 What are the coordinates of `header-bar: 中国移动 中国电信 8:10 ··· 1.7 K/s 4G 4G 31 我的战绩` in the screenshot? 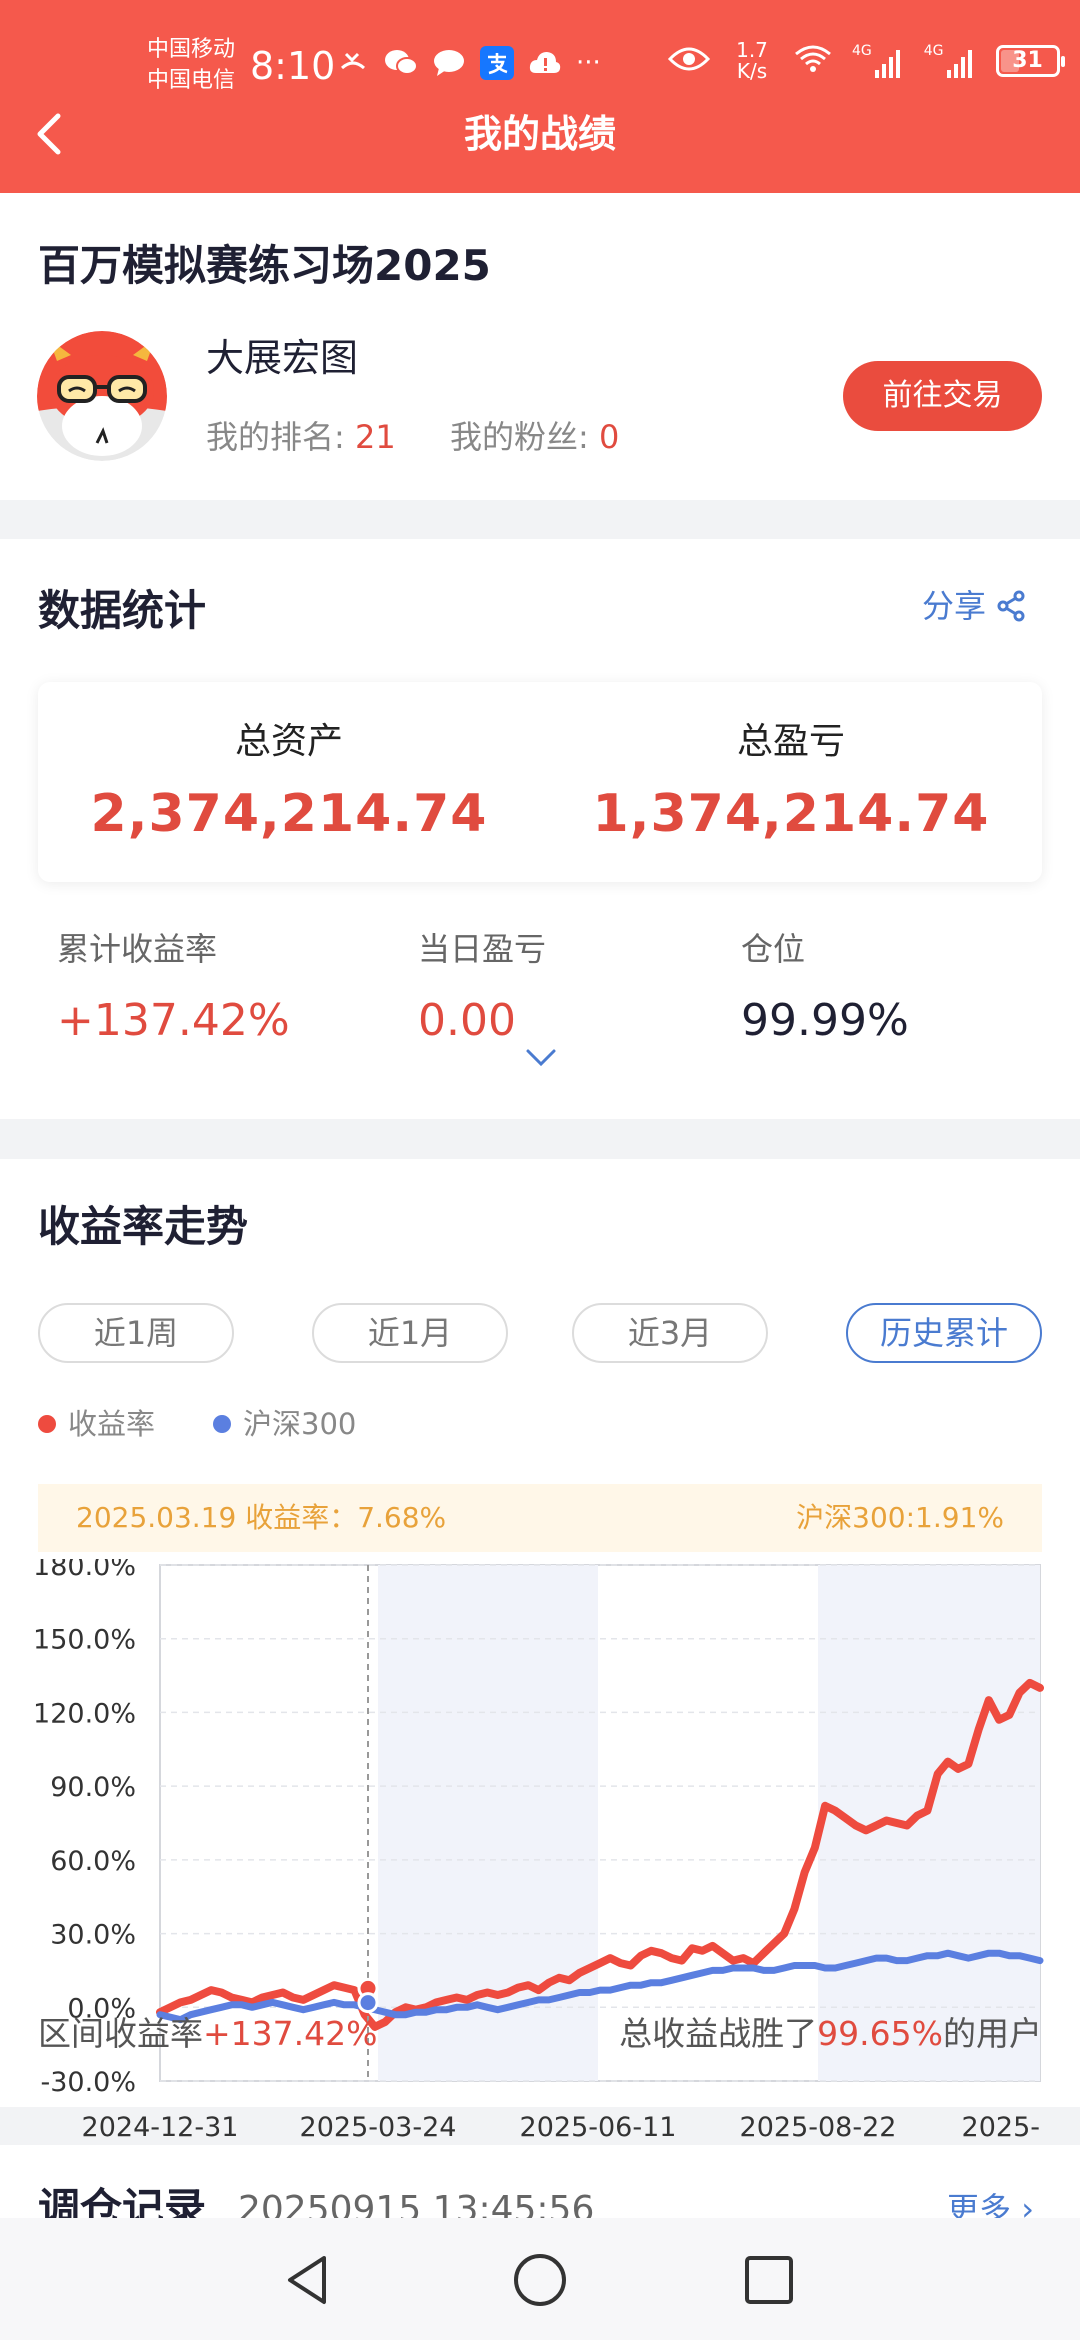 It's located at (540, 96).